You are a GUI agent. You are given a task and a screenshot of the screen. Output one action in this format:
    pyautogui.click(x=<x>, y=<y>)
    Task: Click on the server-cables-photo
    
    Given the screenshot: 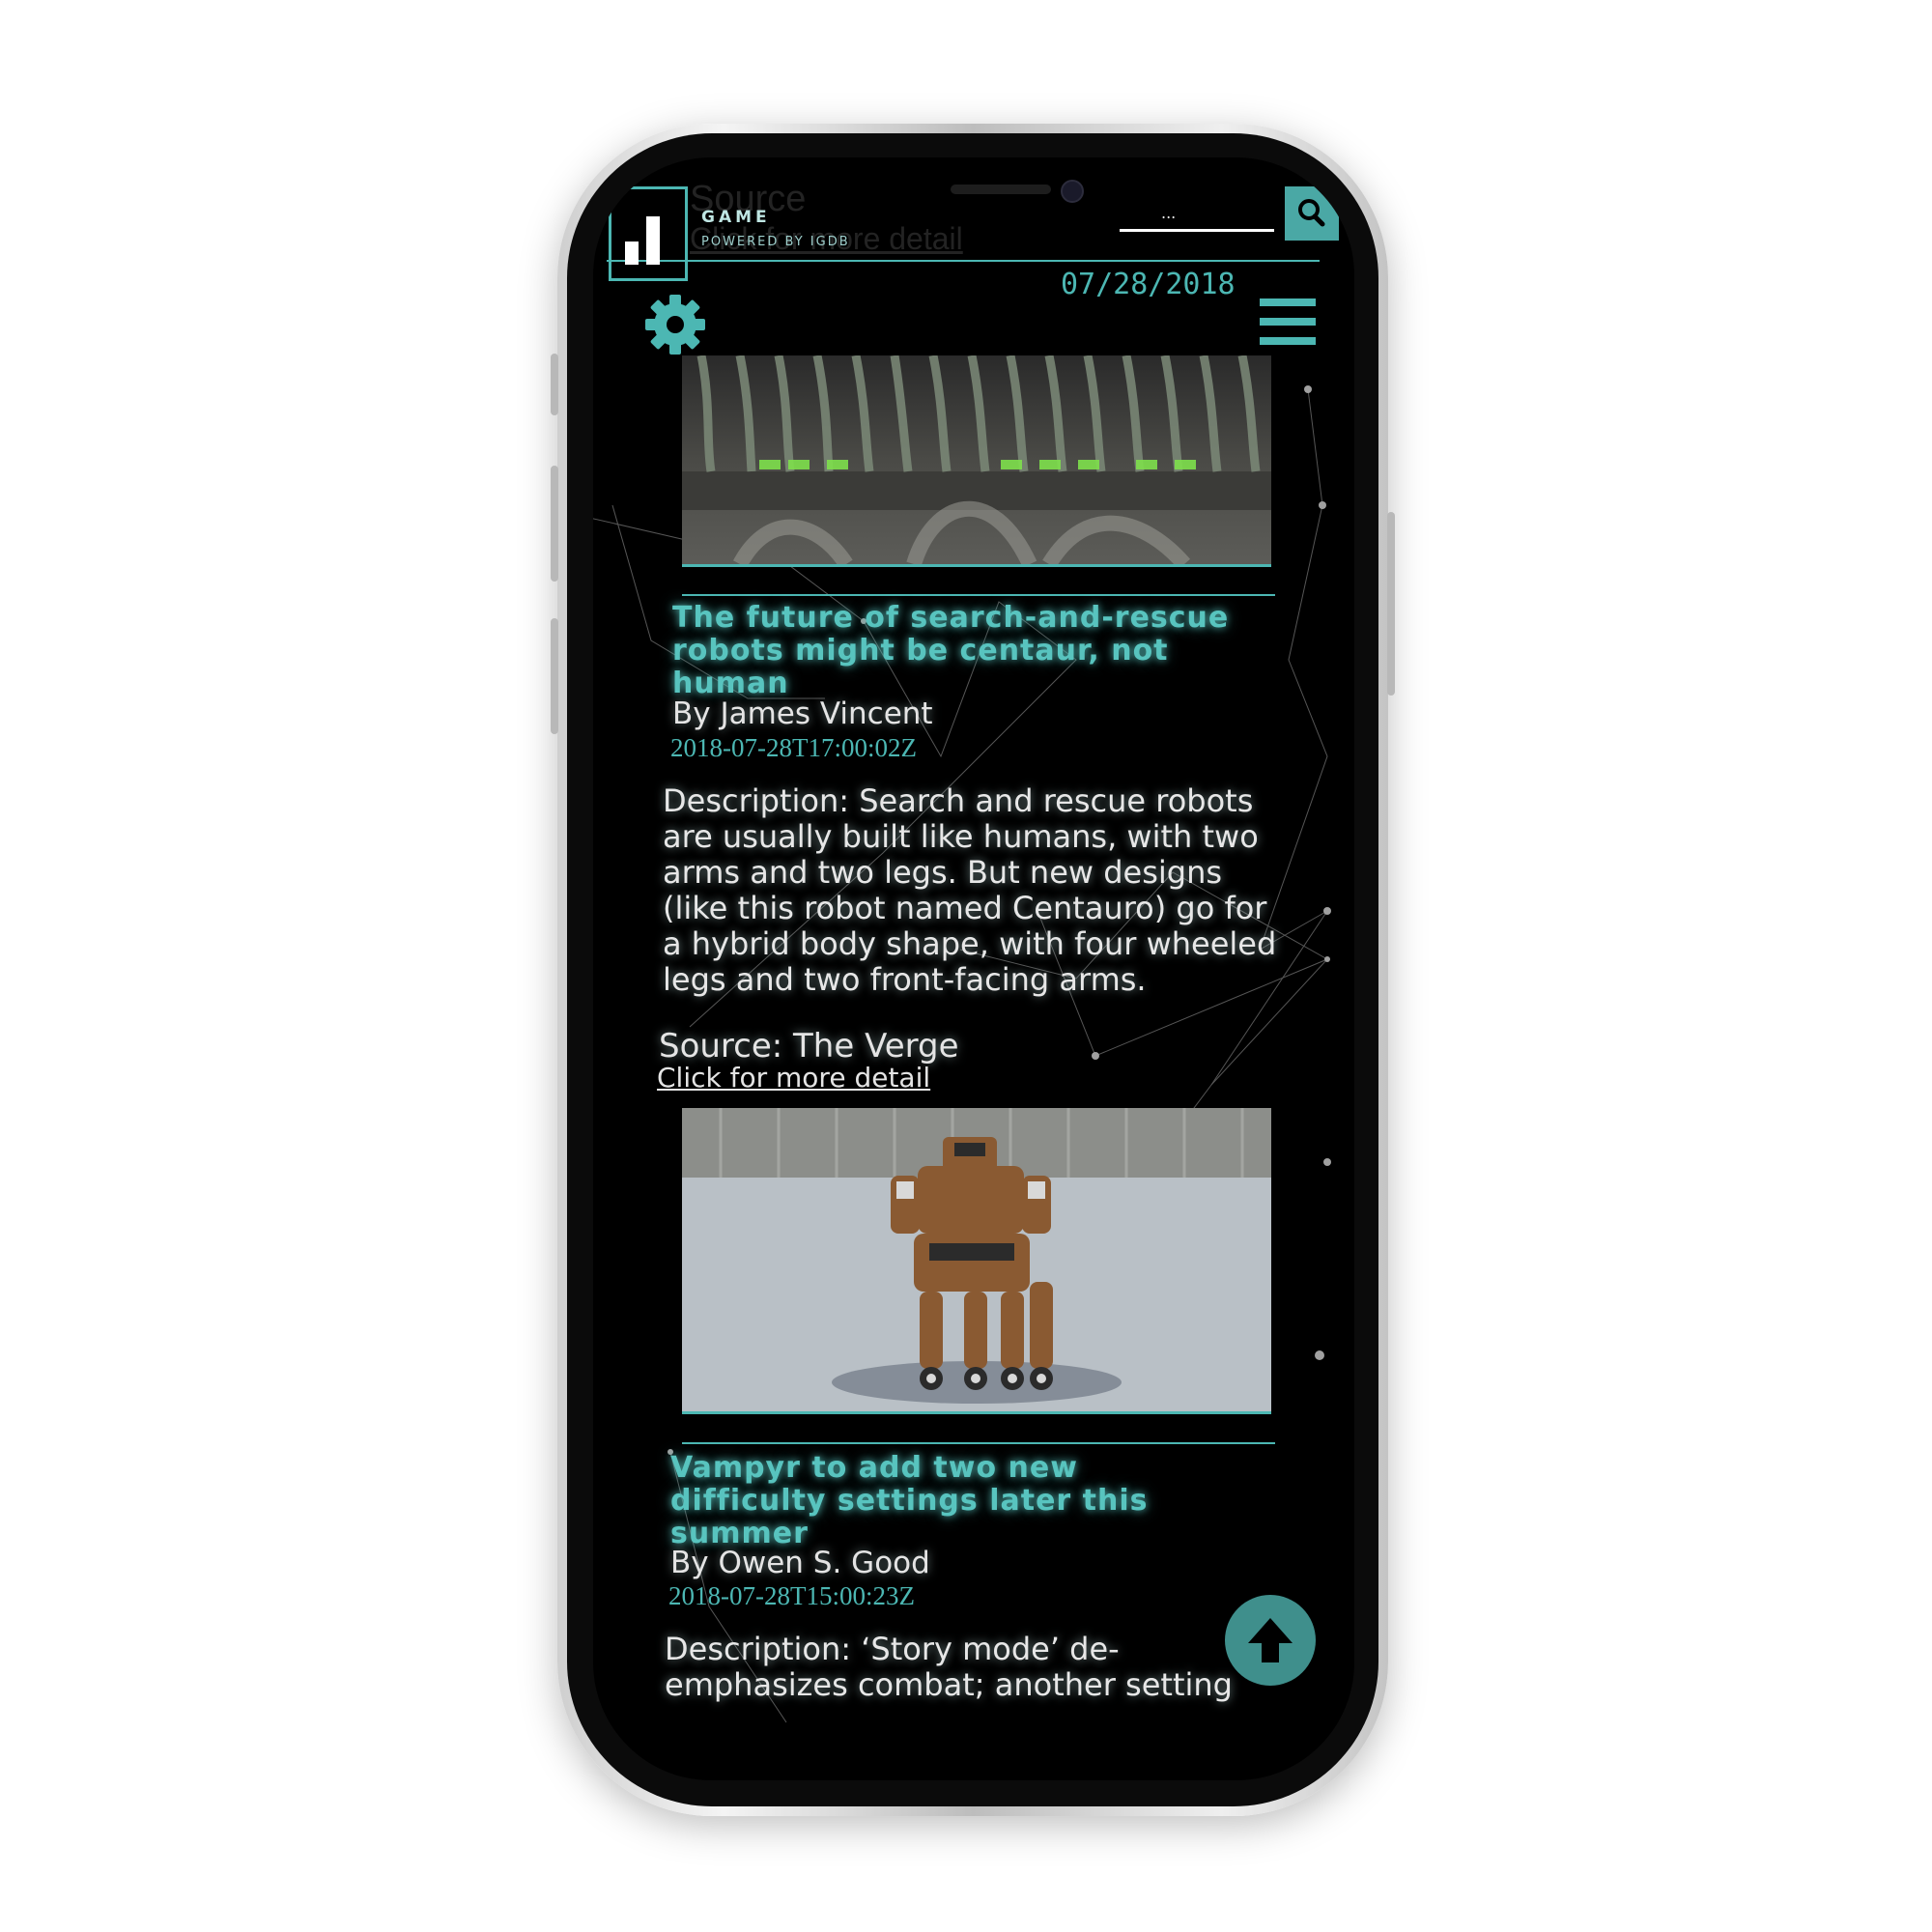 What is the action you would take?
    pyautogui.click(x=976, y=459)
    